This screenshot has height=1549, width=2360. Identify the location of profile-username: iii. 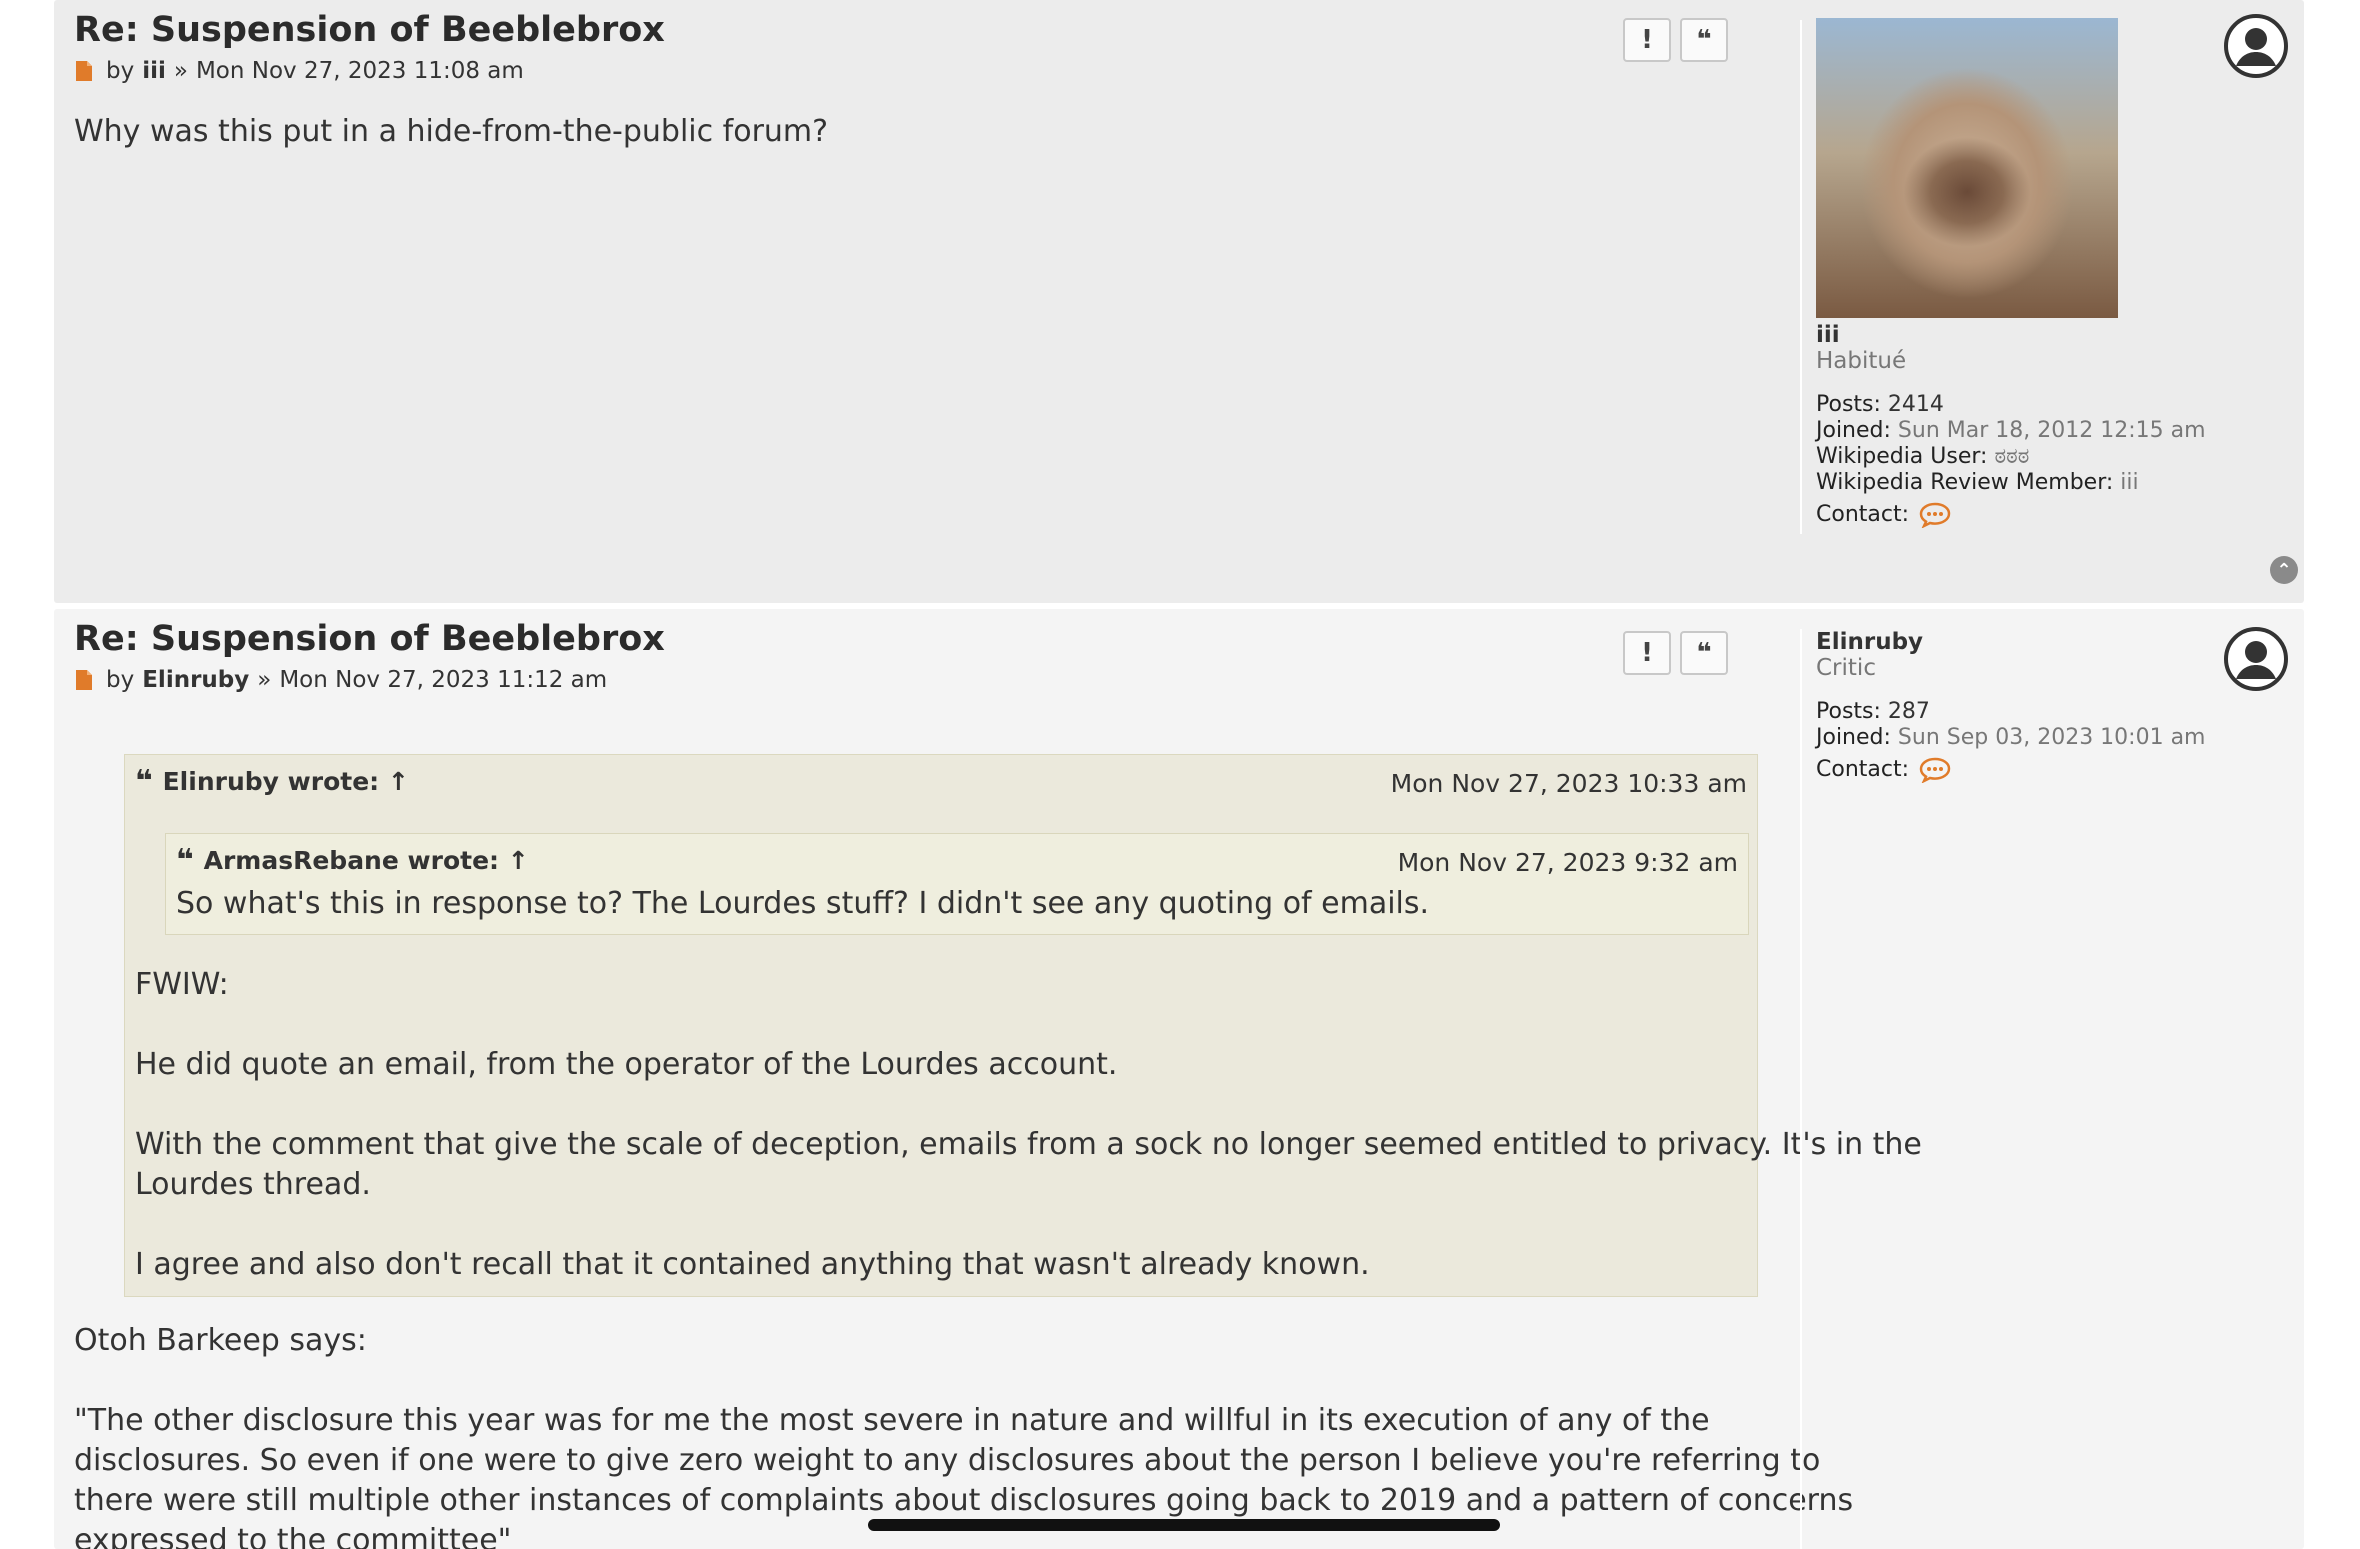
(2011, 335).